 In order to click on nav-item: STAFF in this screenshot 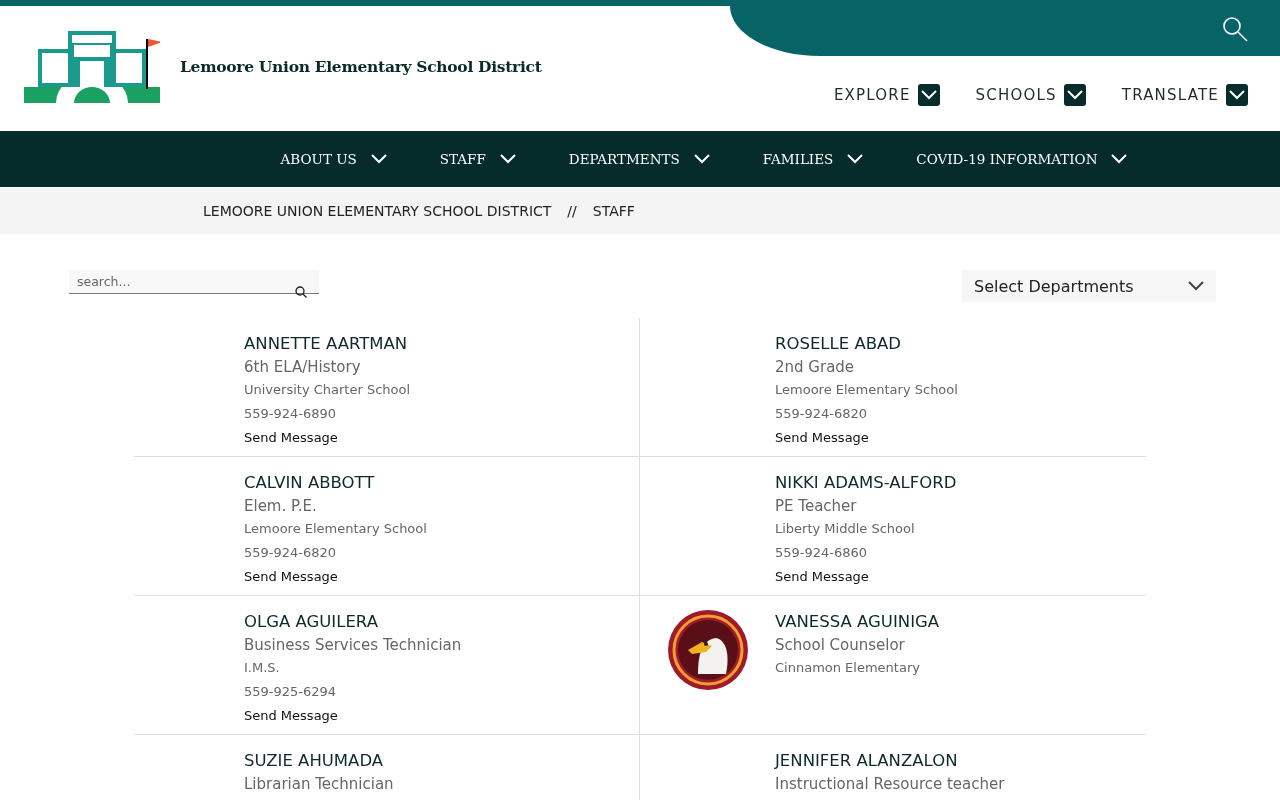, I will do `click(477, 159)`.